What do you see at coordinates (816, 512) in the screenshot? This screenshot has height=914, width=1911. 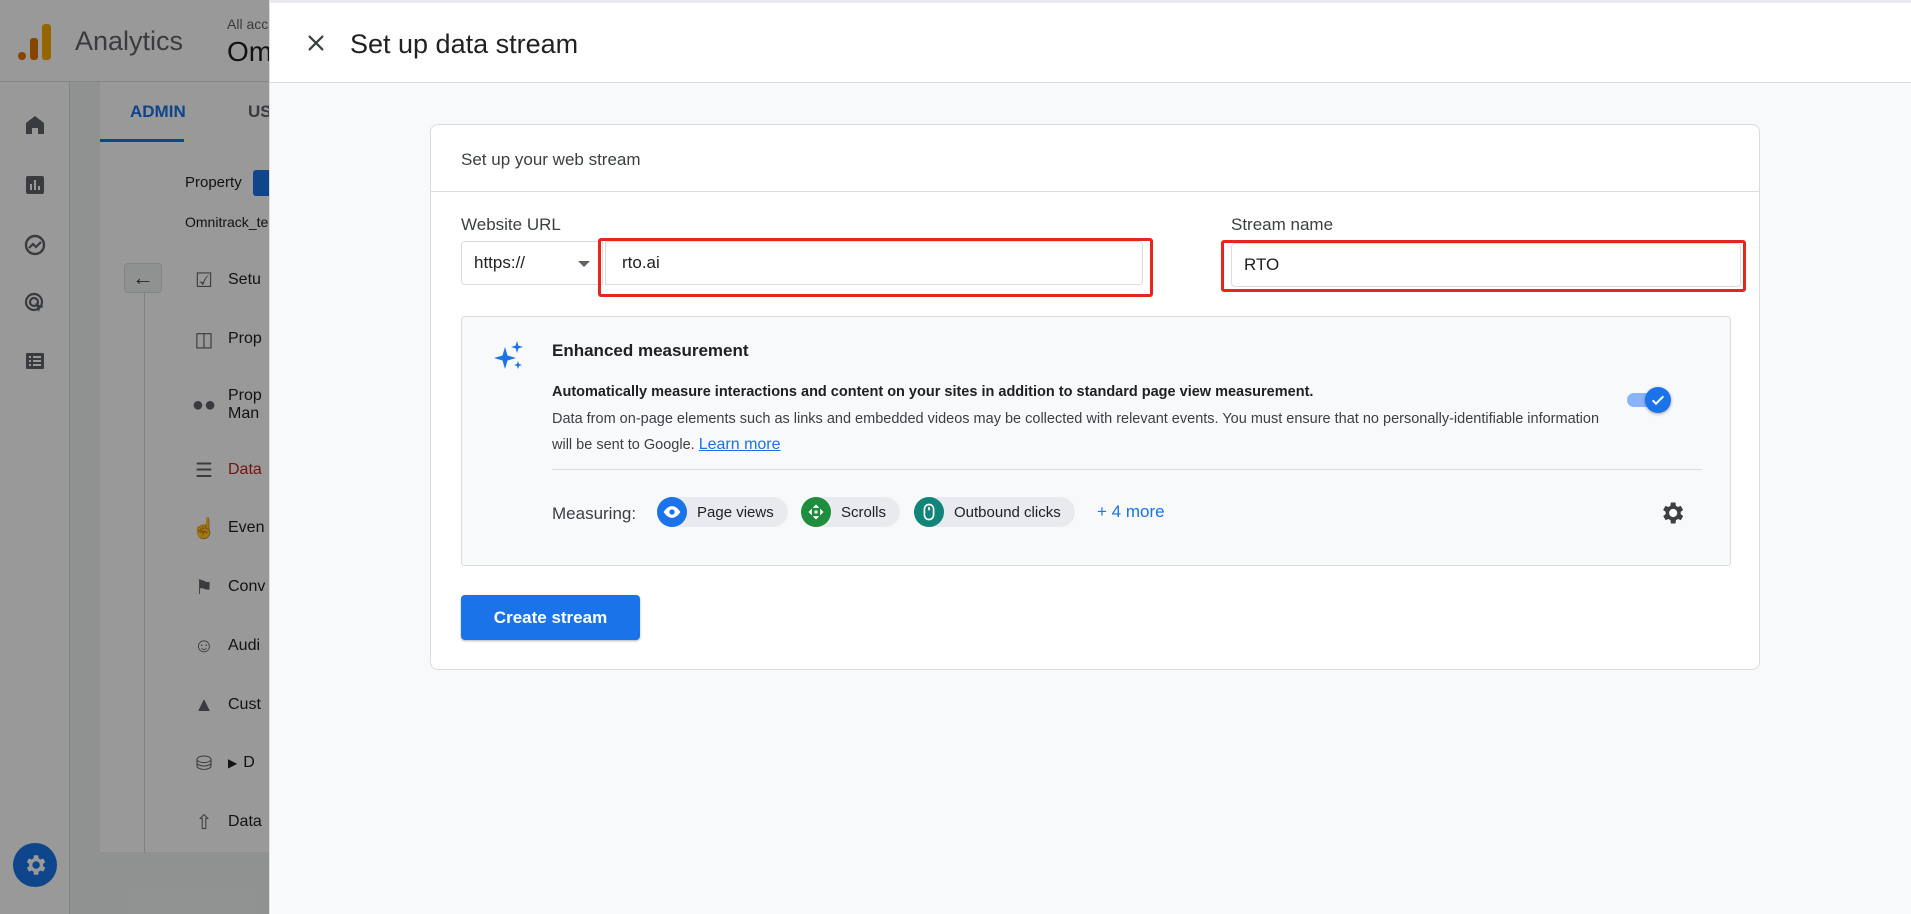 I see `scroll-icon` at bounding box center [816, 512].